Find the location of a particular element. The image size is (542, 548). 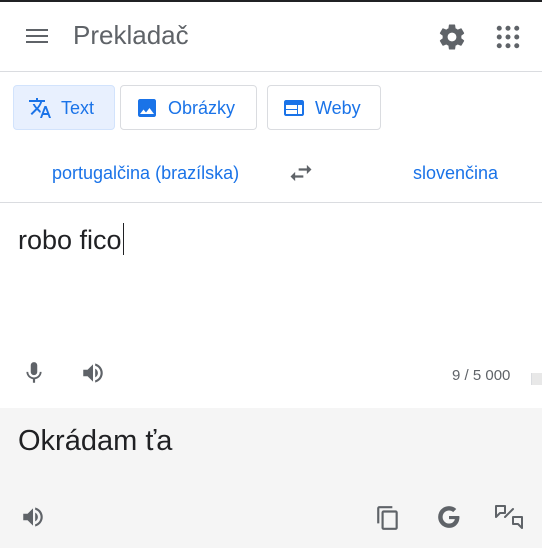

tab-websites: Weby is located at coordinates (324, 107).